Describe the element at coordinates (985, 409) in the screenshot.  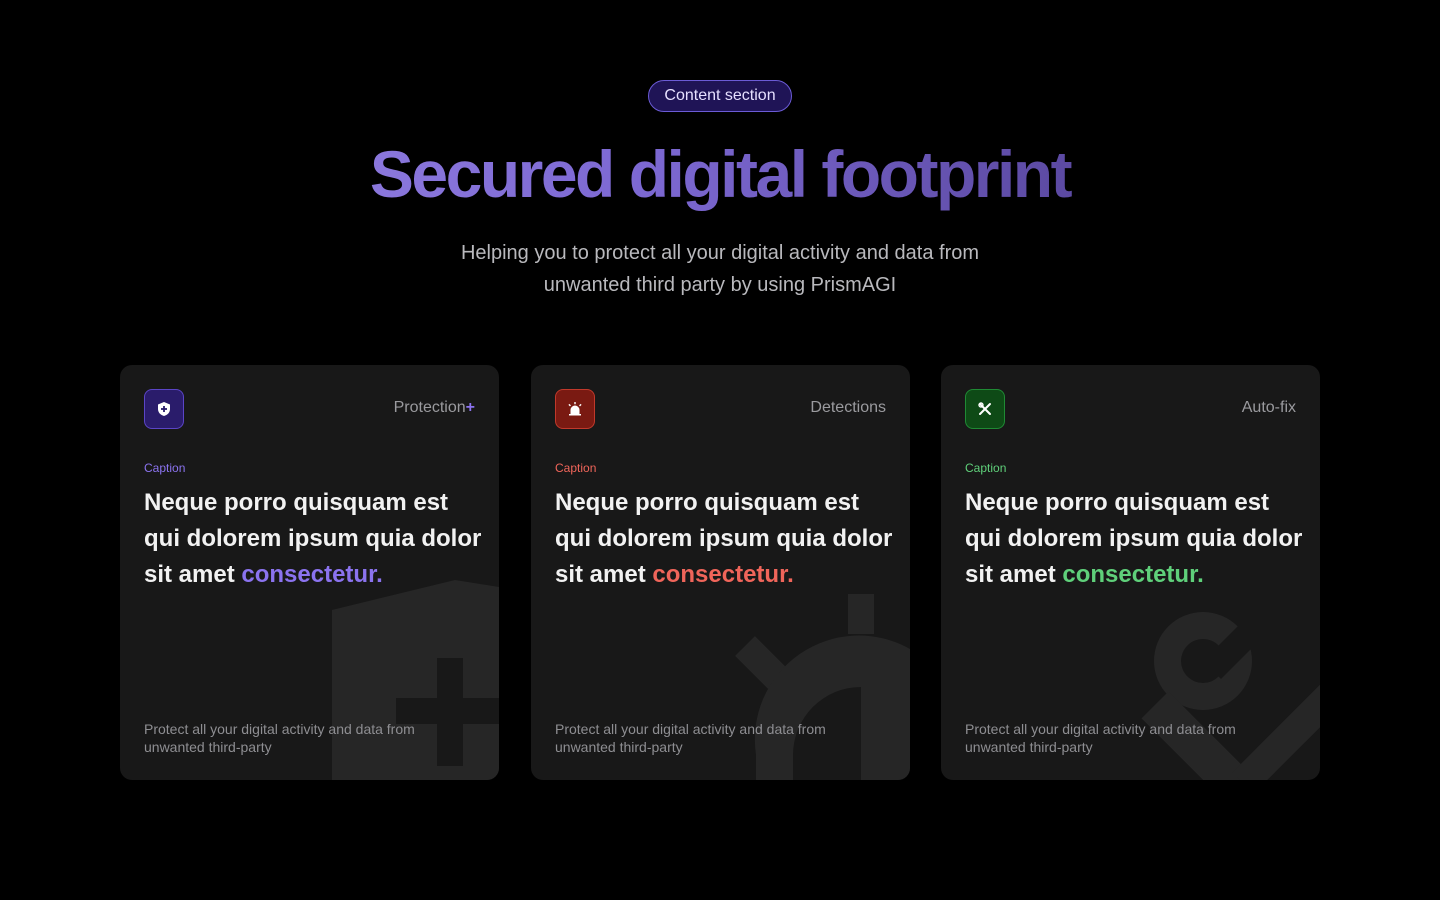
I see `tools-icon` at that location.